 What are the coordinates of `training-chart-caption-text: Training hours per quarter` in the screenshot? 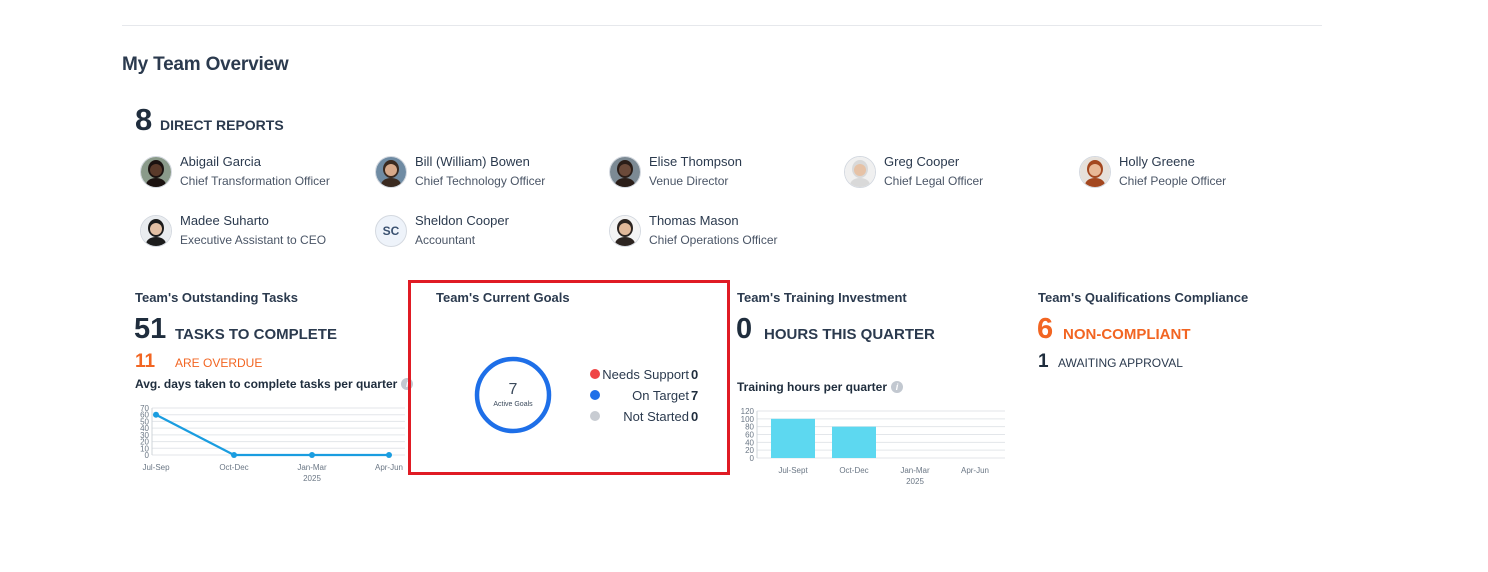 It's located at (812, 387).